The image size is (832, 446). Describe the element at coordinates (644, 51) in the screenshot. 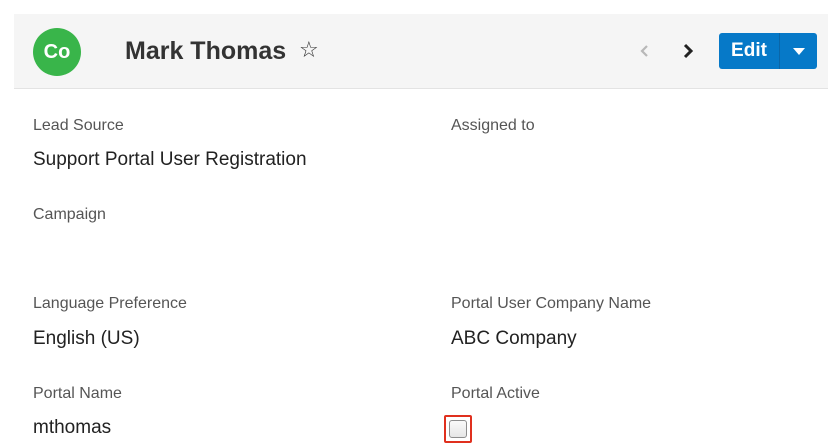

I see `chevron-left-icon` at that location.